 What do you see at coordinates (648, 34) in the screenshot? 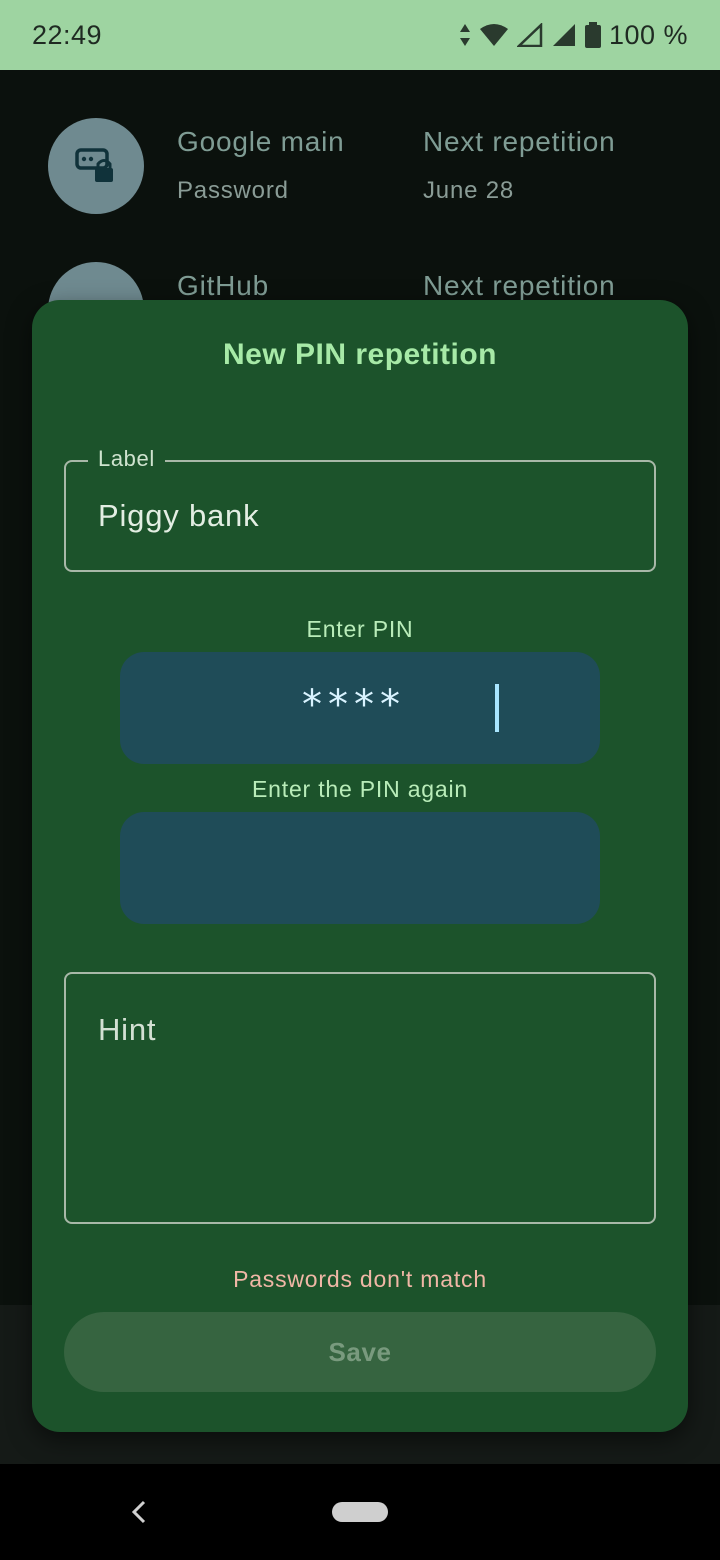
I see `battery-percent: 100 %` at bounding box center [648, 34].